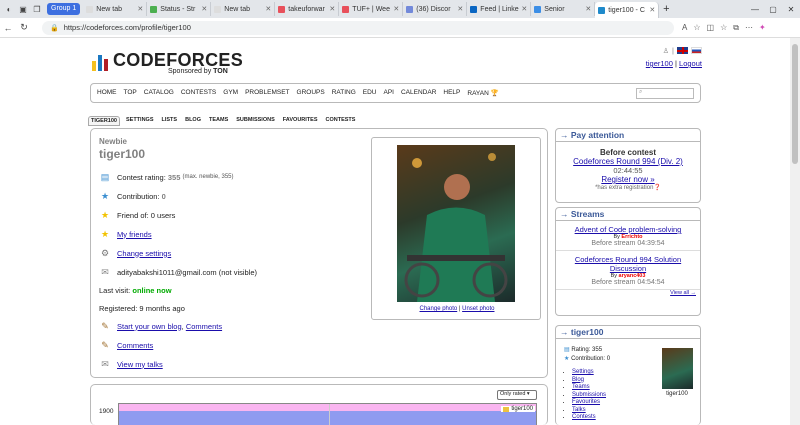 This screenshot has width=800, height=425. I want to click on profile-subtab: FAVOURITES, so click(300, 121).